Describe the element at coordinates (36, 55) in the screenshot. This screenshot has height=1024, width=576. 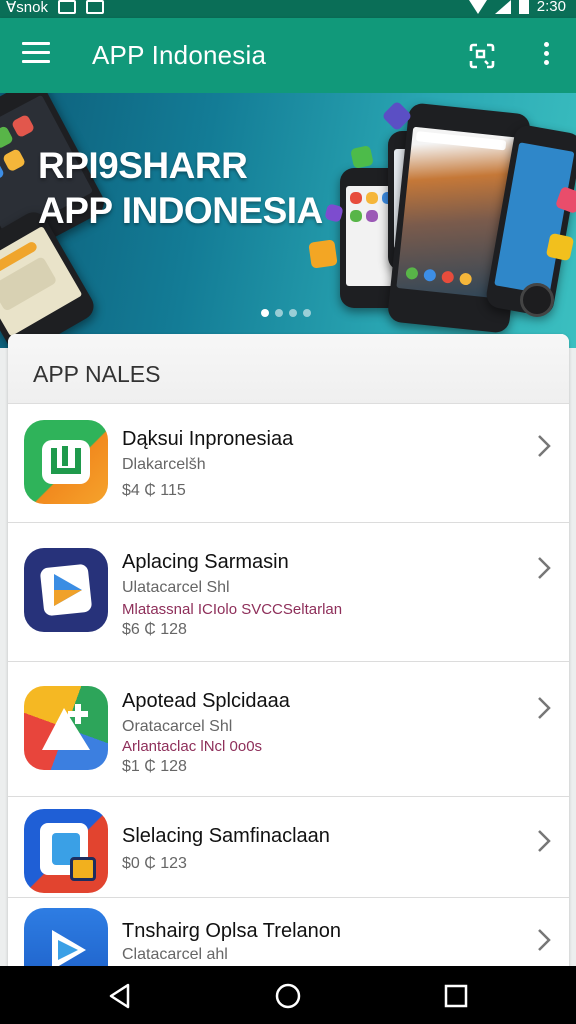
I see `hamburger-menu-icon` at that location.